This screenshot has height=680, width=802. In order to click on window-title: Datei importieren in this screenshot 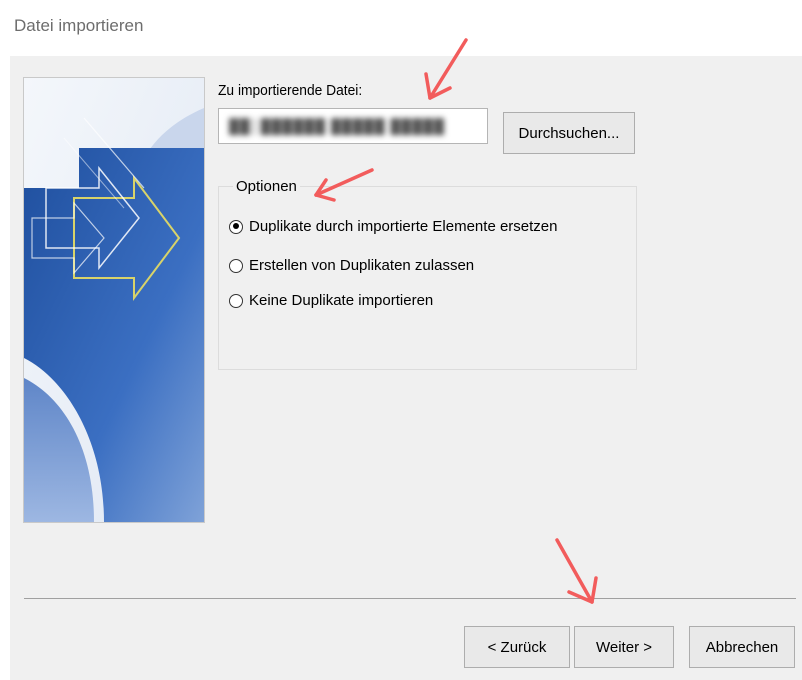, I will do `click(79, 25)`.